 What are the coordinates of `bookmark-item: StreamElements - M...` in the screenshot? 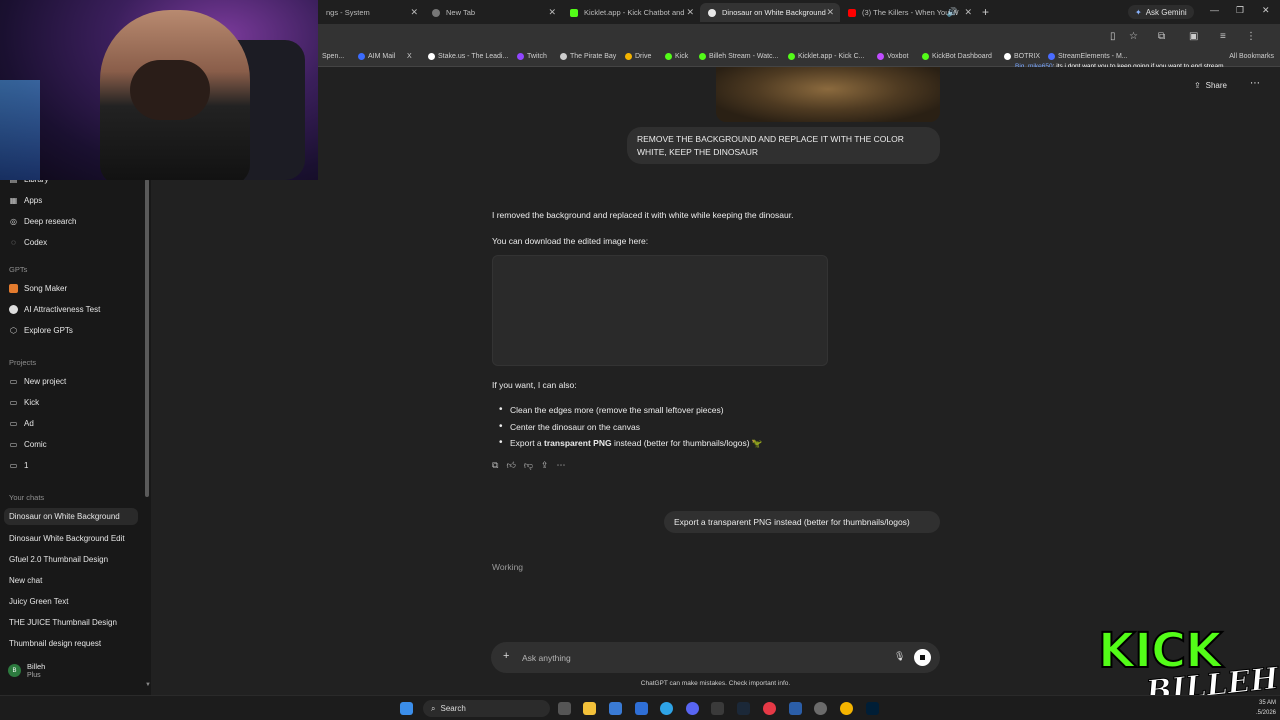 It's located at (1088, 56).